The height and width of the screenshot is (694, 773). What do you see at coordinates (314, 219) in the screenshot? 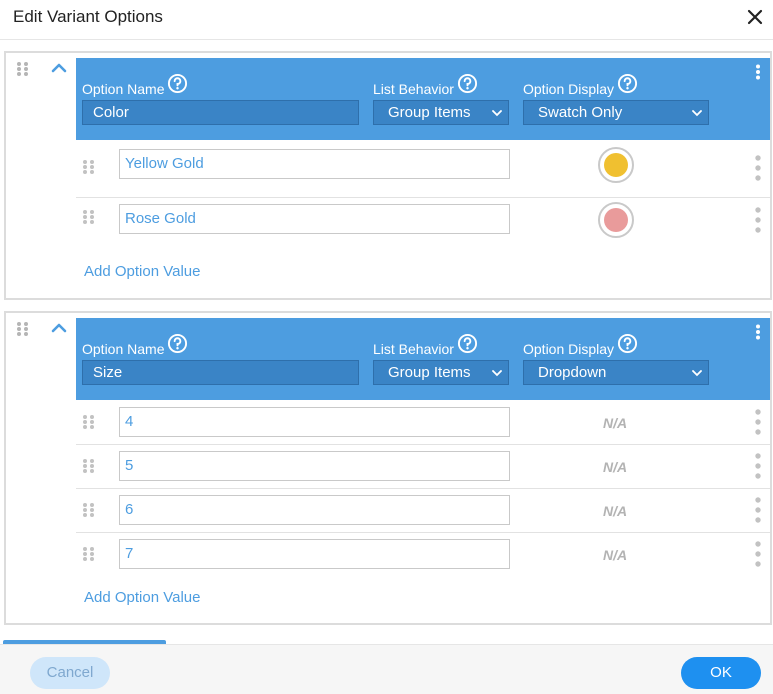
I see `option-value-input: Rose Gold` at bounding box center [314, 219].